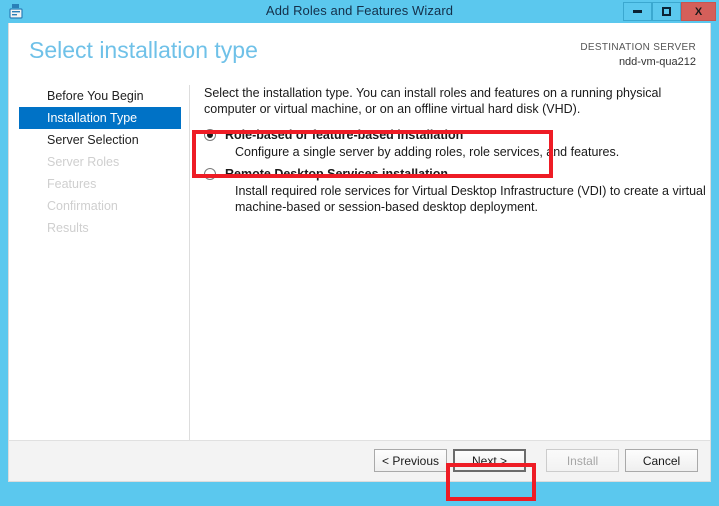 This screenshot has height=506, width=719. I want to click on destination-server-block: DESTINATION SERVER ndd-vm-qua212, so click(638, 55).